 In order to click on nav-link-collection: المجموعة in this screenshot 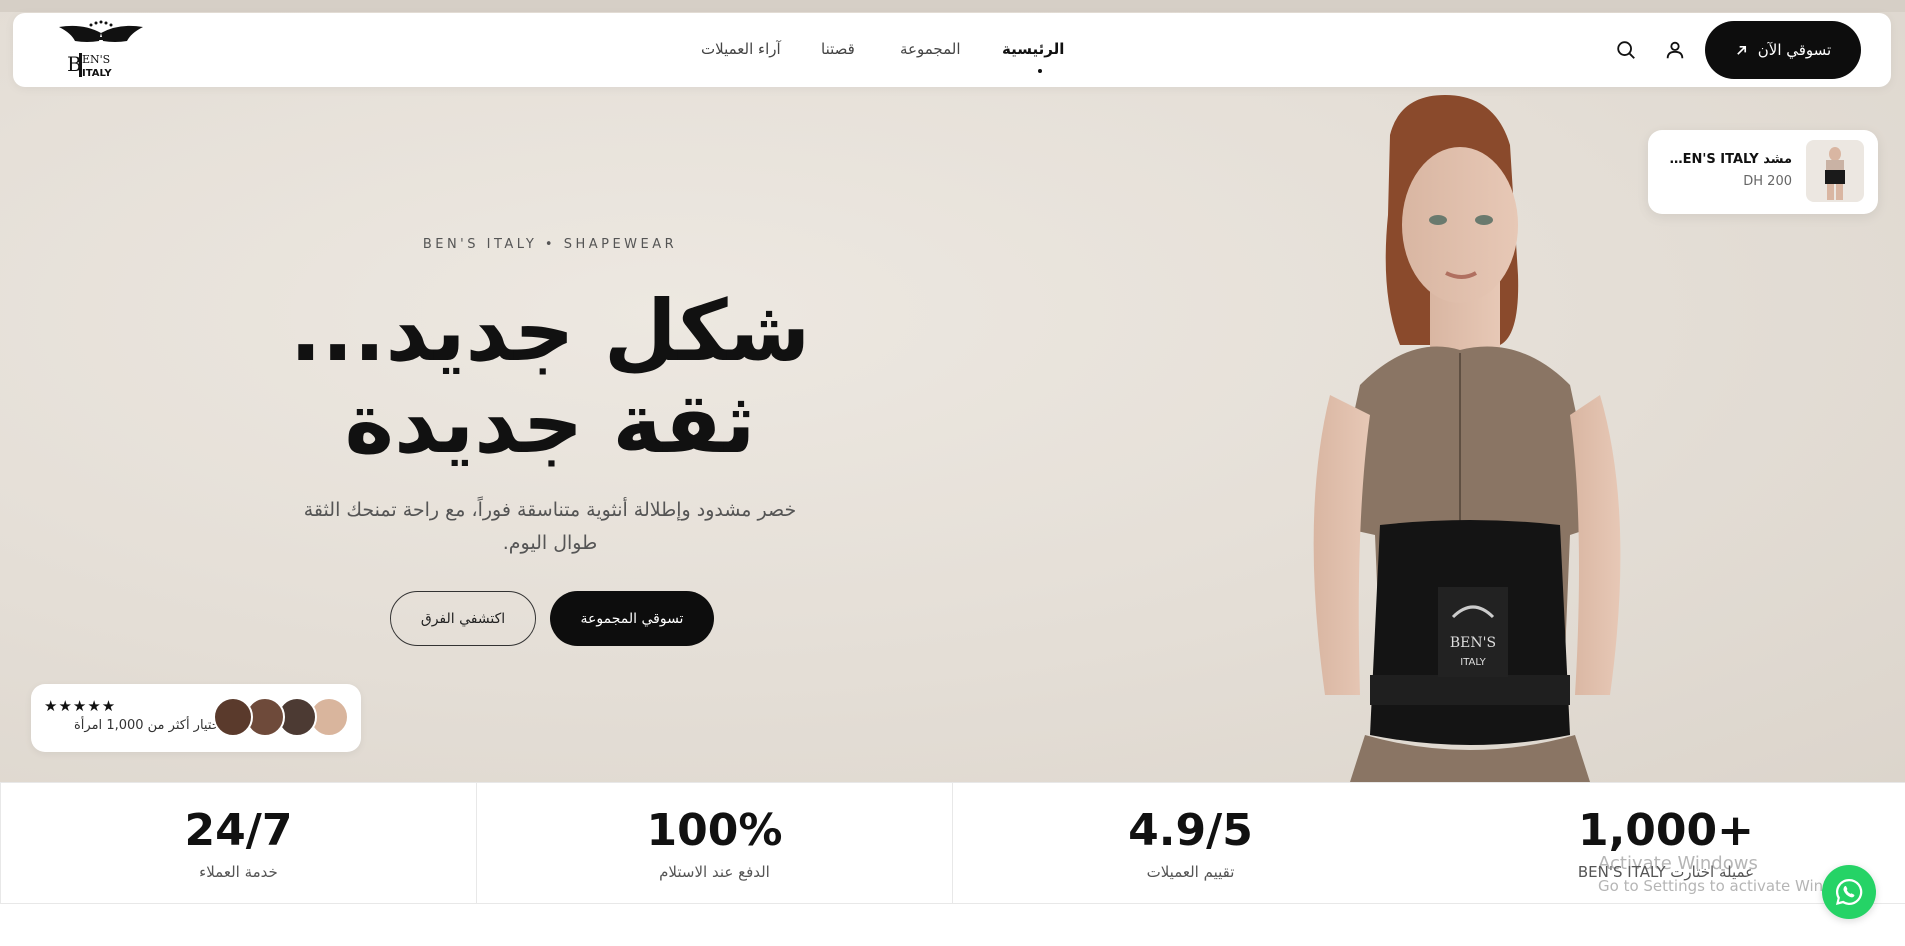, I will do `click(930, 49)`.